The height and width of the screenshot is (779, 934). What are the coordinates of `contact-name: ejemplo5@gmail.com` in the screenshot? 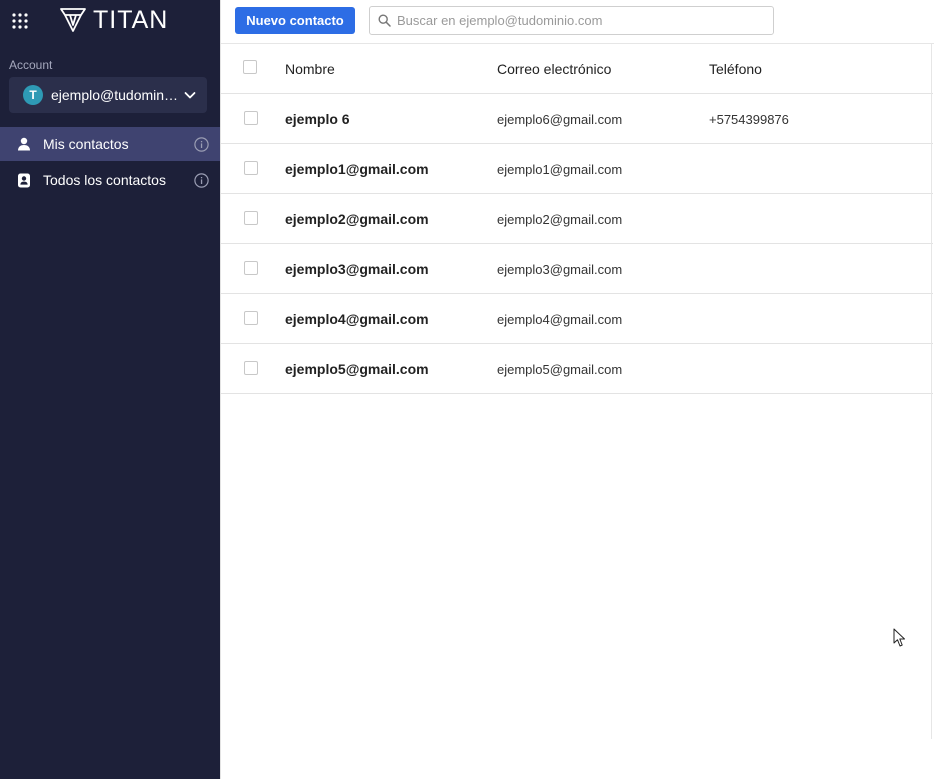 It's located at (357, 369).